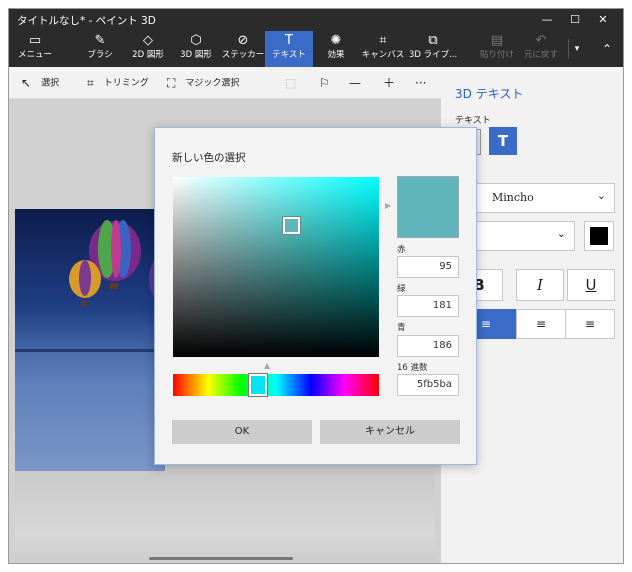 This screenshot has height=572, width=632. I want to click on ok-button: OK, so click(242, 432).